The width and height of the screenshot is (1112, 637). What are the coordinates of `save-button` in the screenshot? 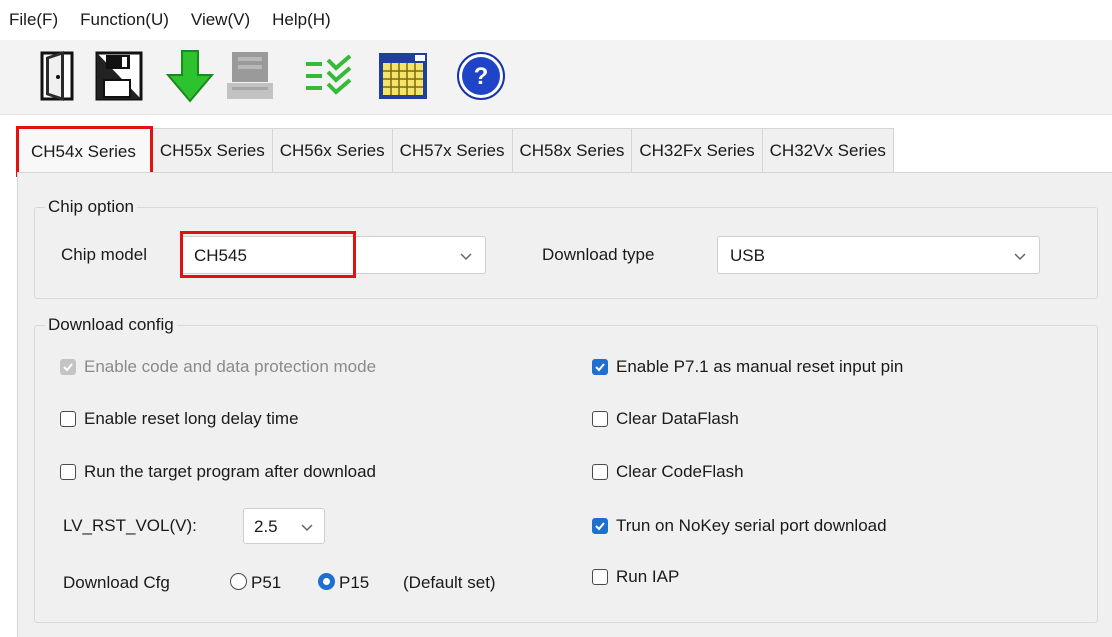 It's located at (119, 76).